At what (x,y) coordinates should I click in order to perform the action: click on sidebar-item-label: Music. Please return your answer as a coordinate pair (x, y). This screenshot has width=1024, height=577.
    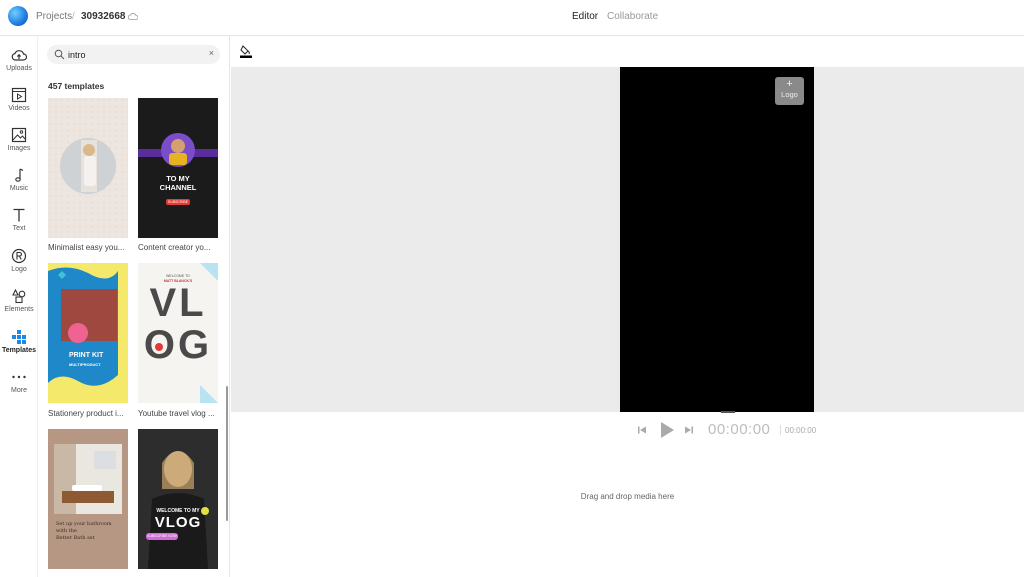
    Looking at the image, I should click on (19, 188).